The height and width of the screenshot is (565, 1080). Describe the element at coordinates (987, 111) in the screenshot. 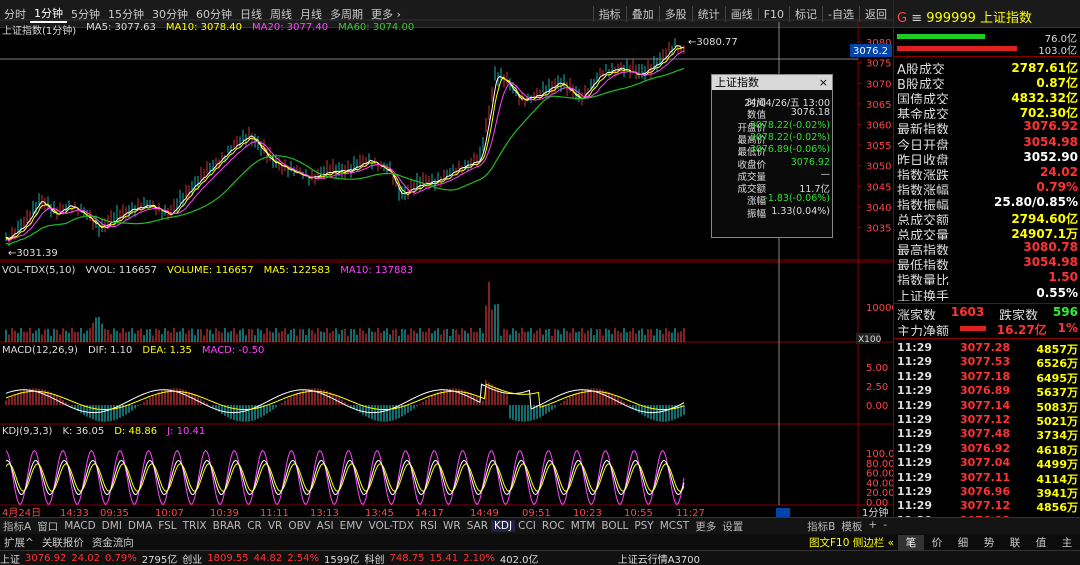

I see `stat-row: 基金成交 702.30亿` at that location.